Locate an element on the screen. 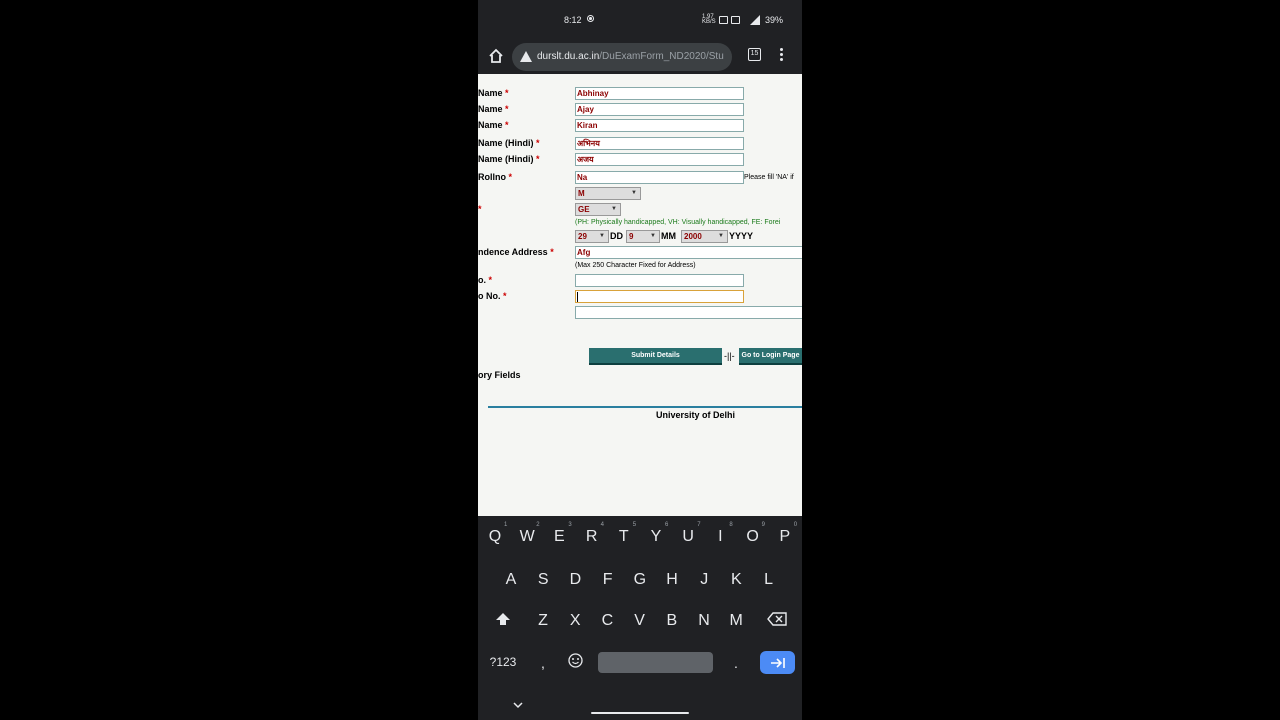 This screenshot has height=720, width=1280. tab-next-icon is located at coordinates (777, 663).